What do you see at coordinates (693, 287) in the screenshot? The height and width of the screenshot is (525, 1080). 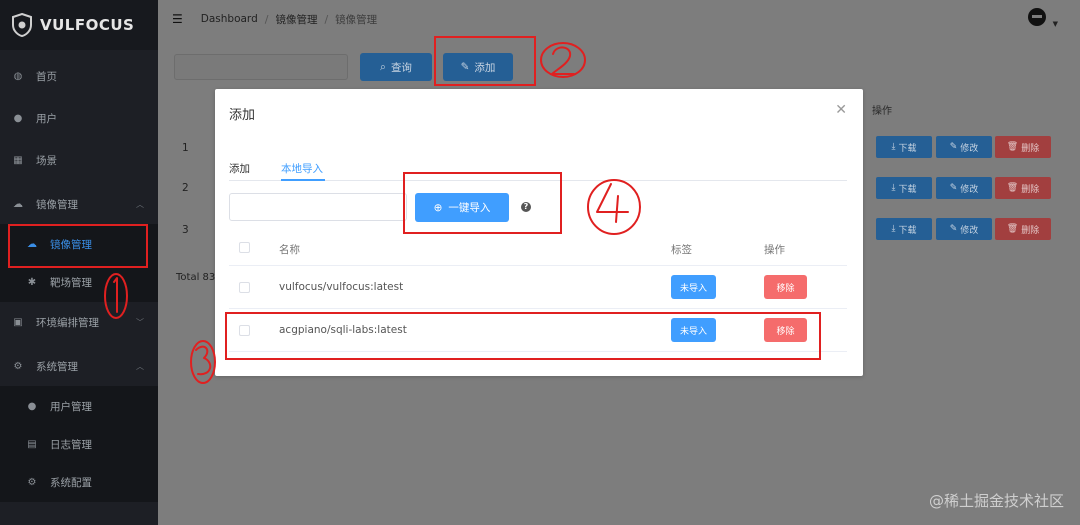 I see `not-imported-tag-button: 未导入` at bounding box center [693, 287].